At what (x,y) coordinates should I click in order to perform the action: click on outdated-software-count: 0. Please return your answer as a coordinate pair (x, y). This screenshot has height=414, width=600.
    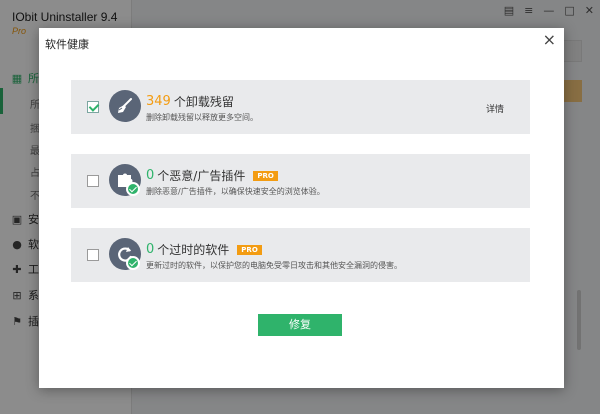
    Looking at the image, I should click on (150, 249).